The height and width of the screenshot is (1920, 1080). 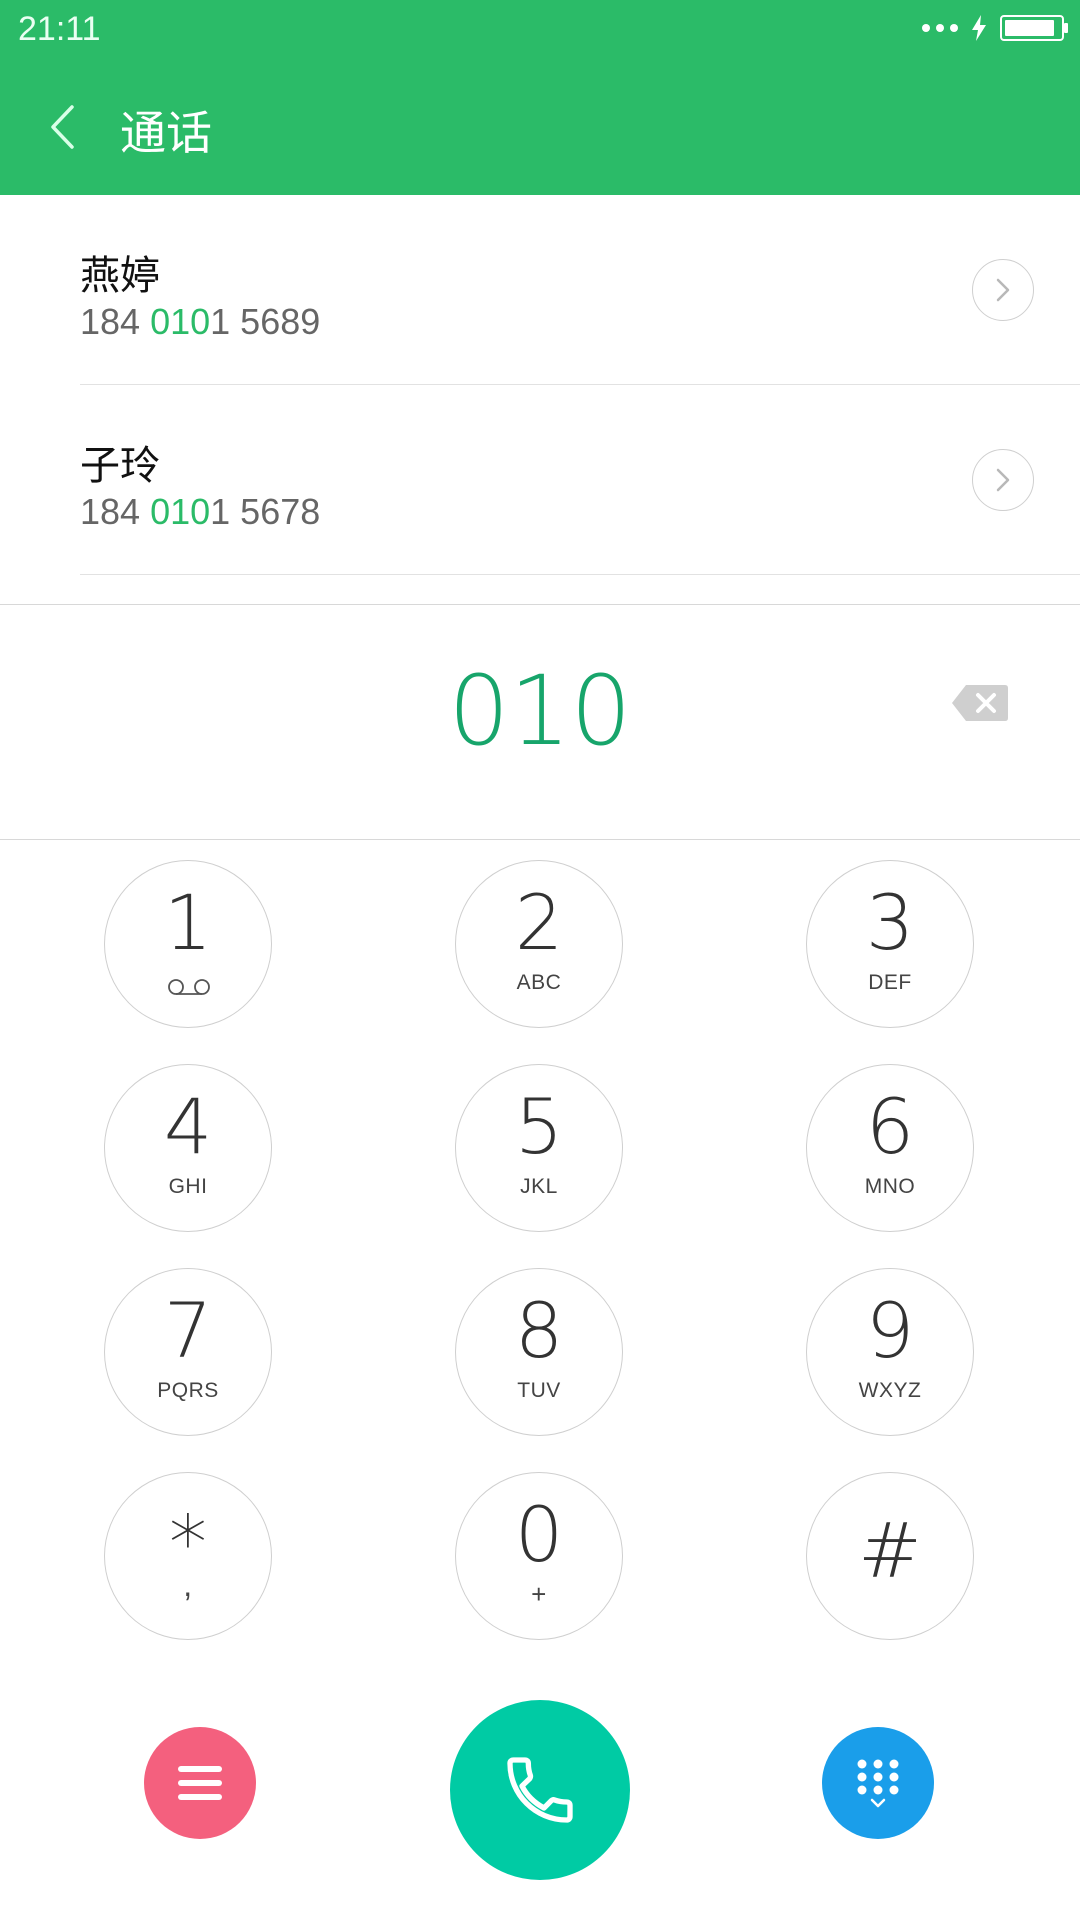 I want to click on key-9: 9 WXYZ, so click(x=890, y=1352).